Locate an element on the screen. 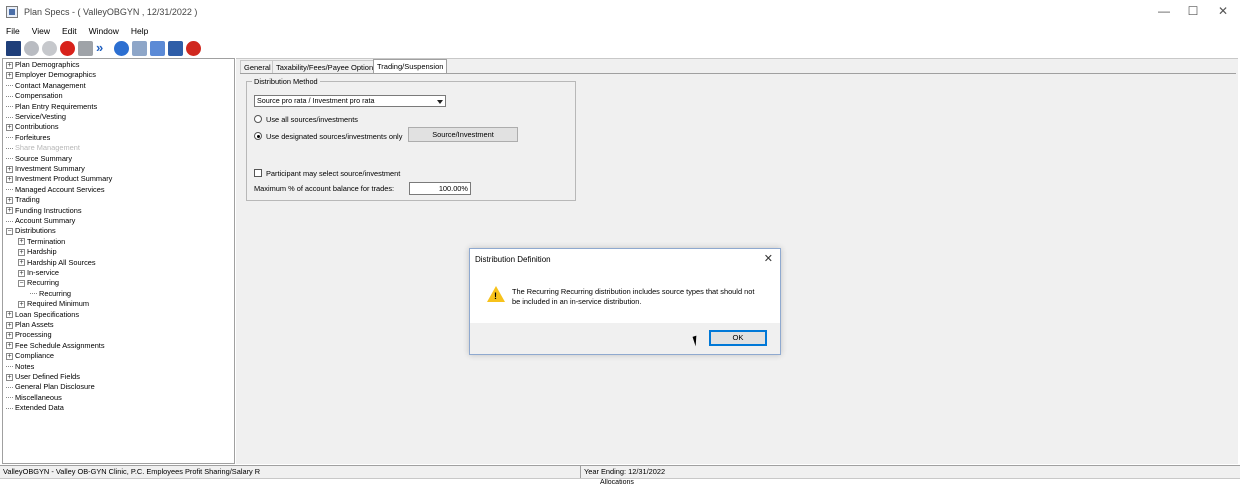 The width and height of the screenshot is (1240, 486). chevron-down-icon is located at coordinates (440, 102).